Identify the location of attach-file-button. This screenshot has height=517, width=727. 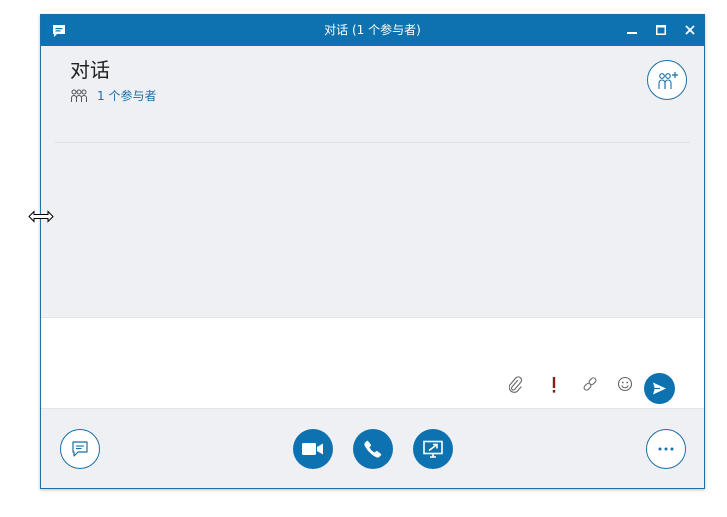
(516, 386).